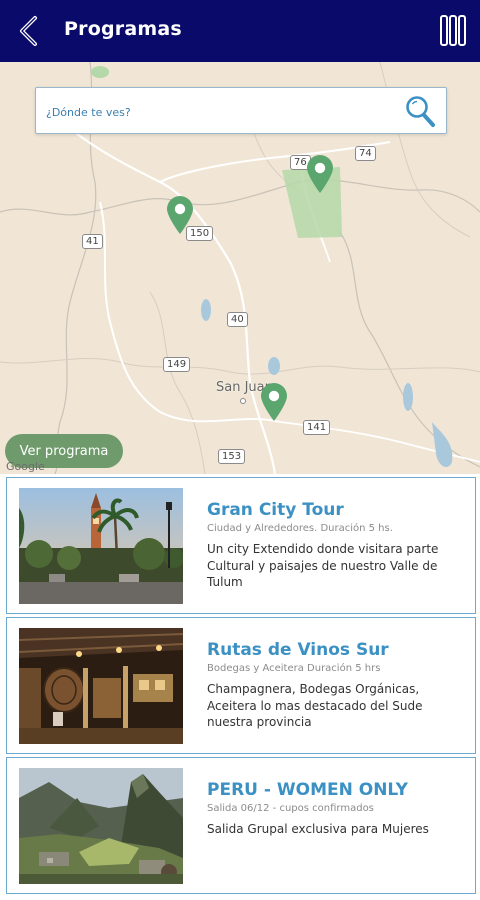  I want to click on program-photo-machu-picchu, so click(101, 826).